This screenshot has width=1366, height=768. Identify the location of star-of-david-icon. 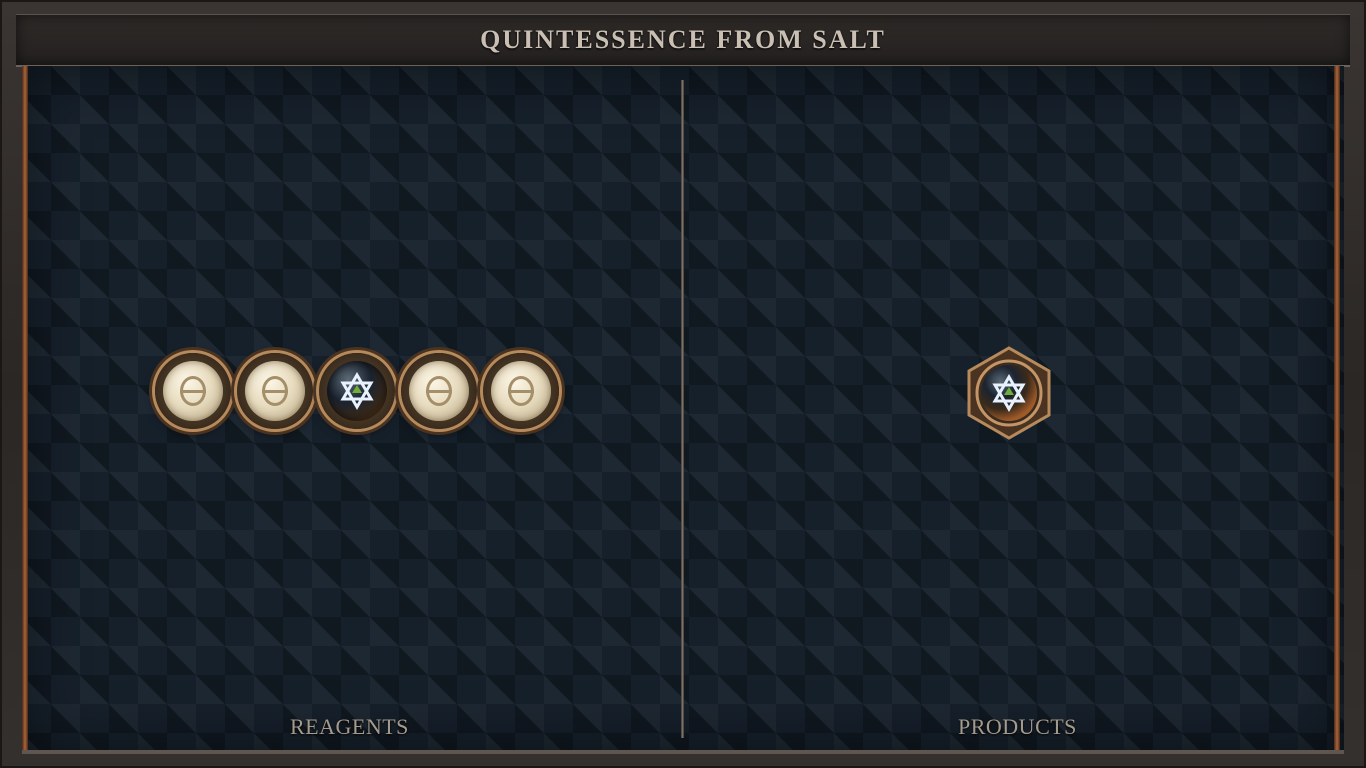
(357, 391).